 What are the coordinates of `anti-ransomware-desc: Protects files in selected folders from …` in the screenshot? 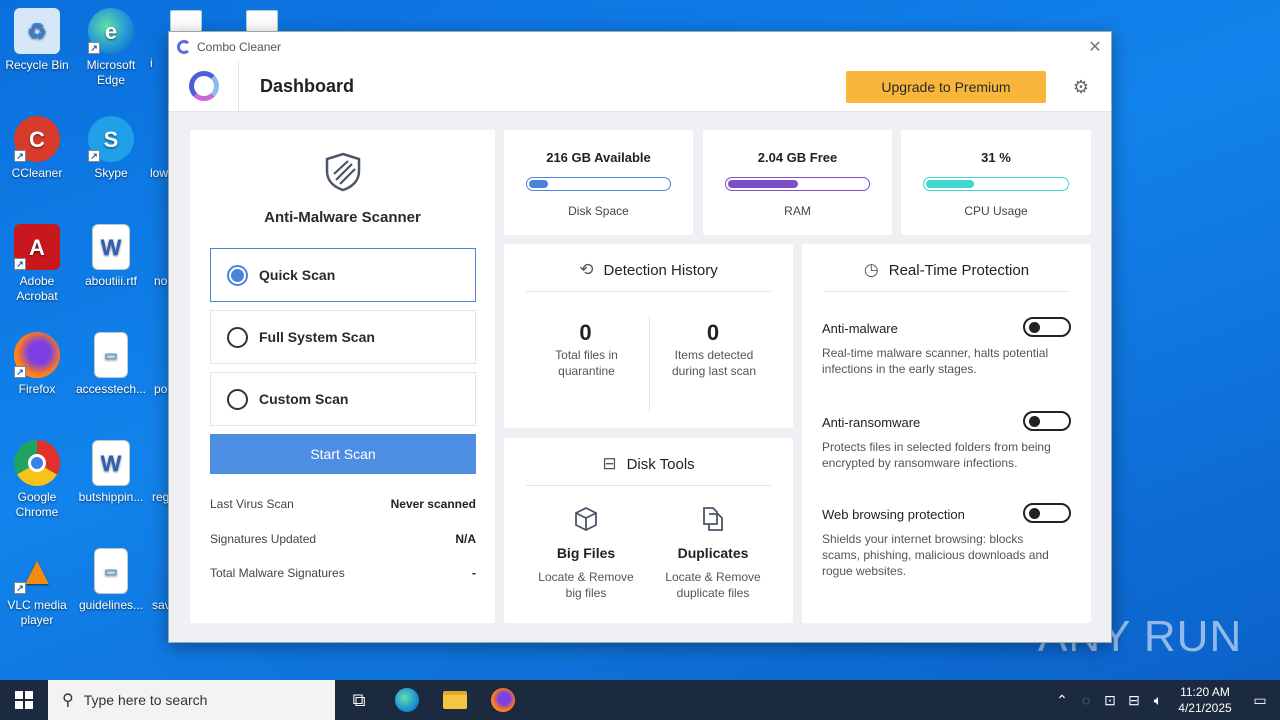 It's located at (936, 455).